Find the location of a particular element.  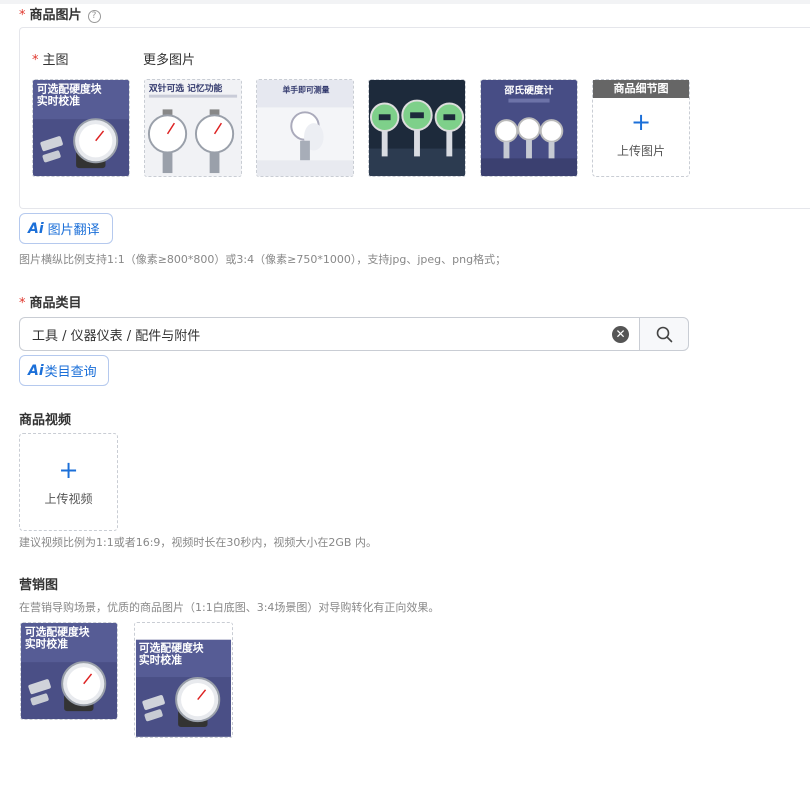

search-icon is located at coordinates (664, 334).